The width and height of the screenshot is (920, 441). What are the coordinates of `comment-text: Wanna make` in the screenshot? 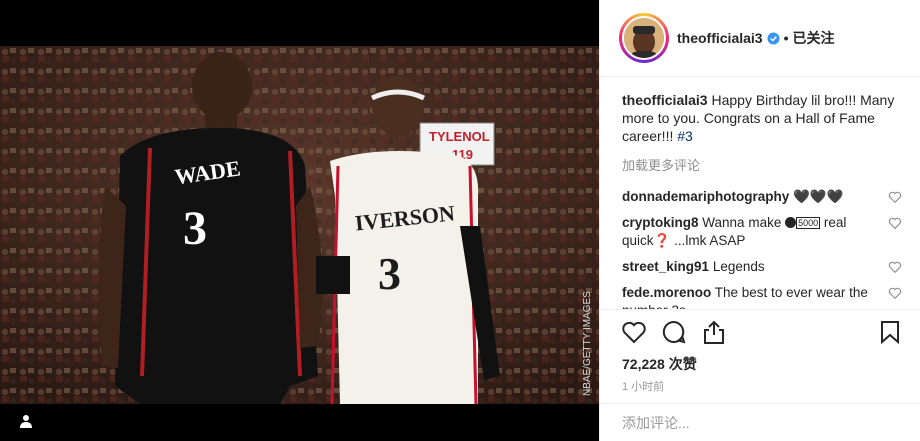 It's located at (742, 222).